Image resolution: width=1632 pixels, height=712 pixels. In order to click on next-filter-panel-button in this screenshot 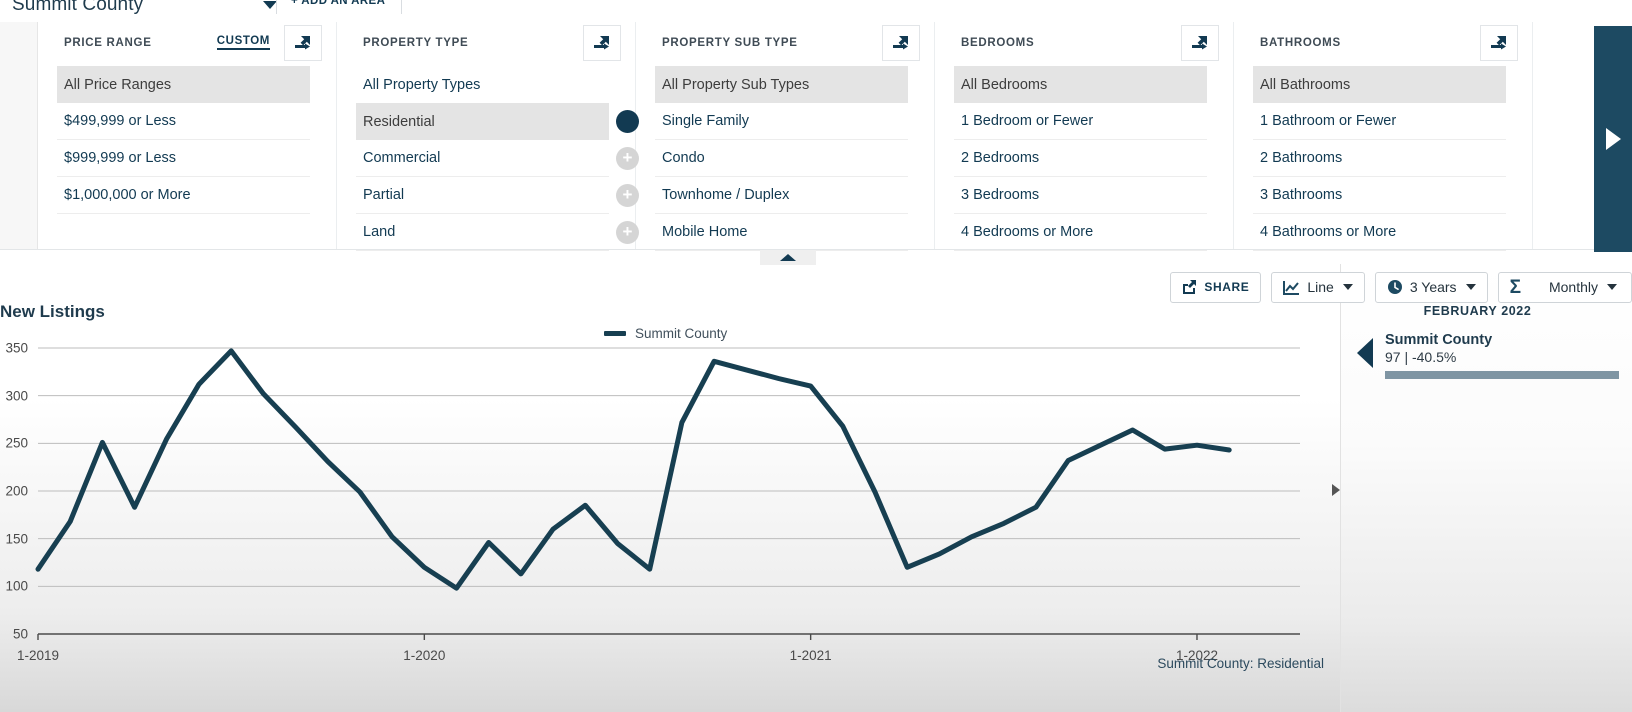, I will do `click(1613, 139)`.